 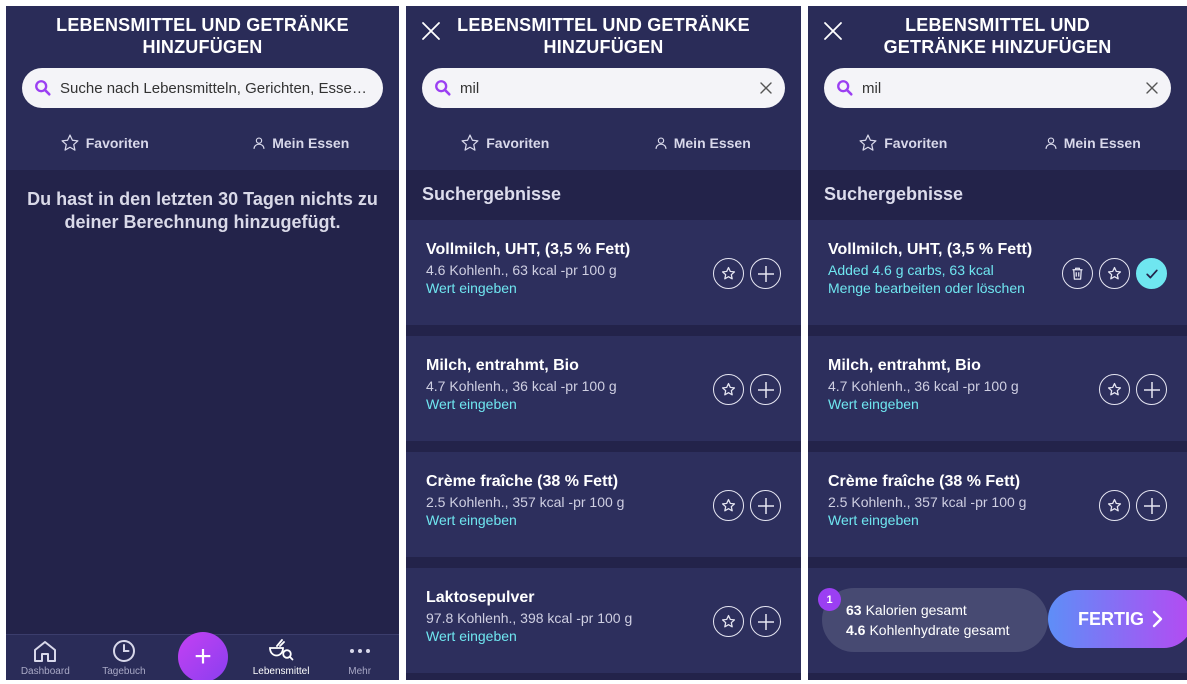 What do you see at coordinates (359, 657) in the screenshot?
I see `nav-more: Mehr` at bounding box center [359, 657].